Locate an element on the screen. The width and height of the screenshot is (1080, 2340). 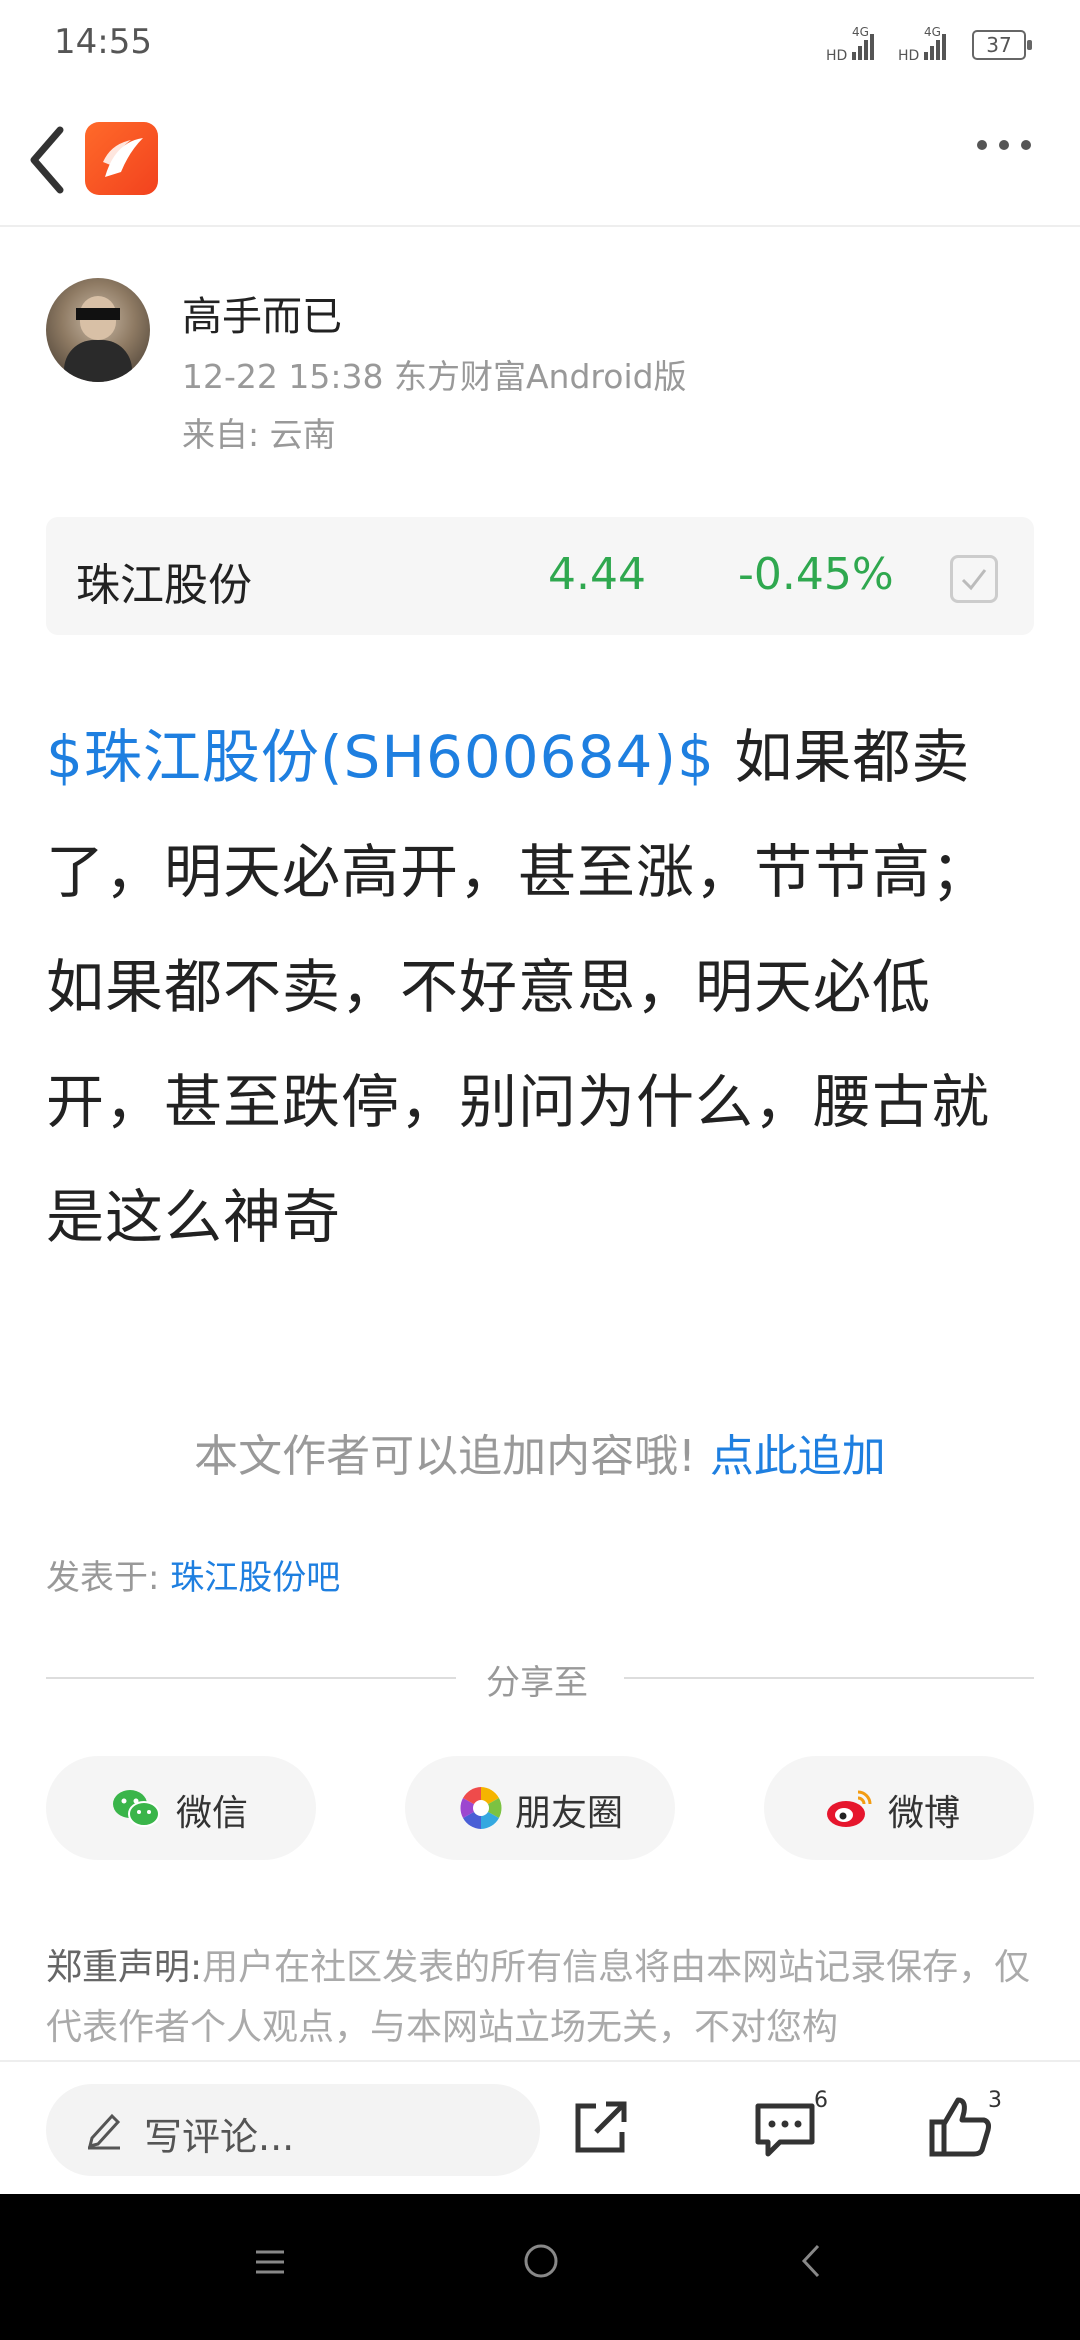
more-button is located at coordinates (1007, 145).